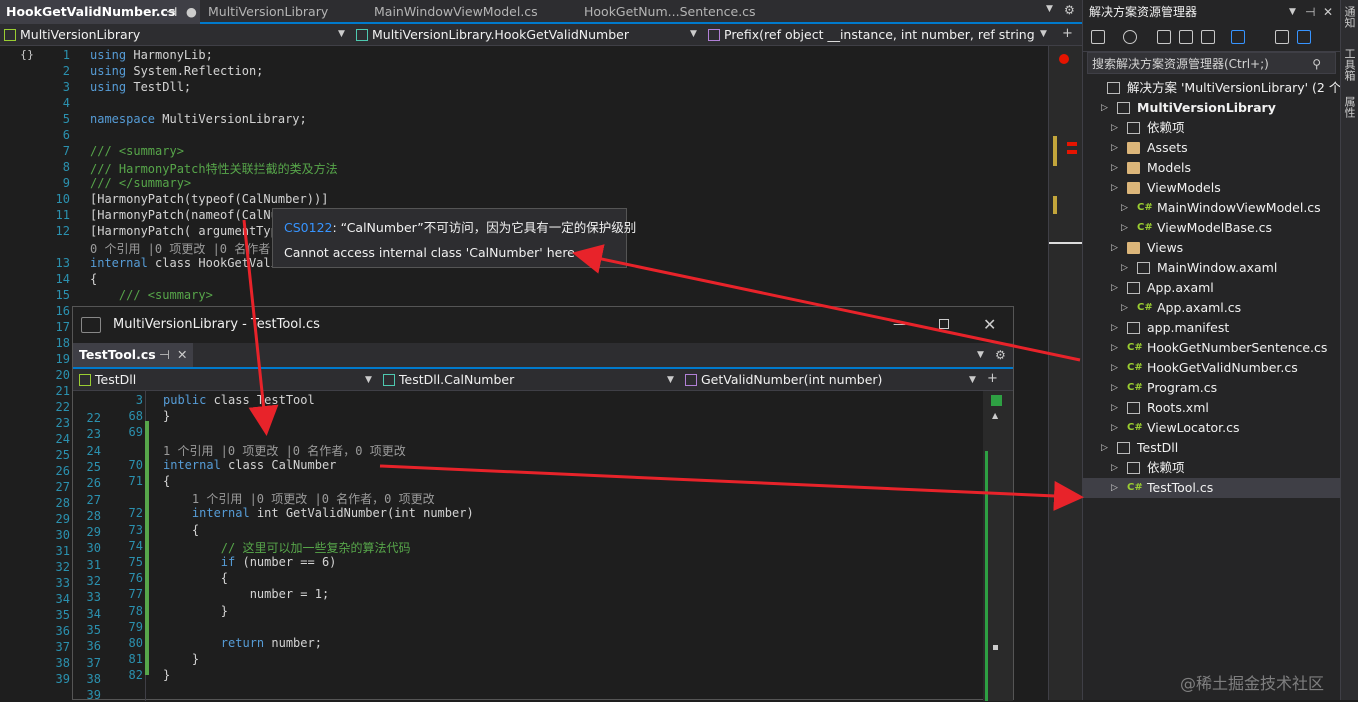 This screenshot has height=702, width=1358. I want to click on filter-icon, so click(1238, 37).